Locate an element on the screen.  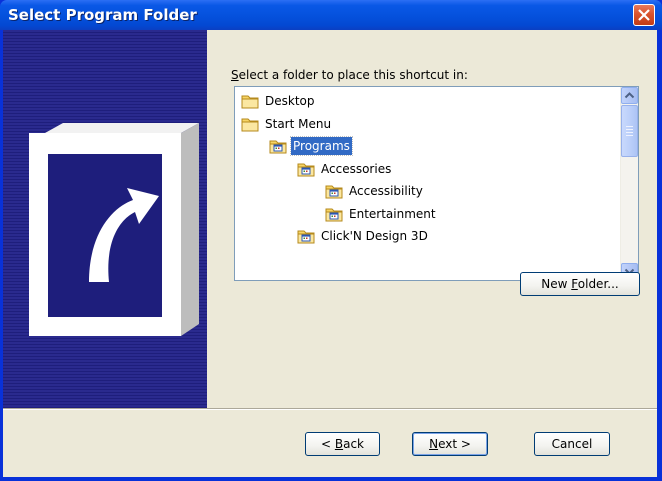
tree-item-label: Programs is located at coordinates (321, 146).